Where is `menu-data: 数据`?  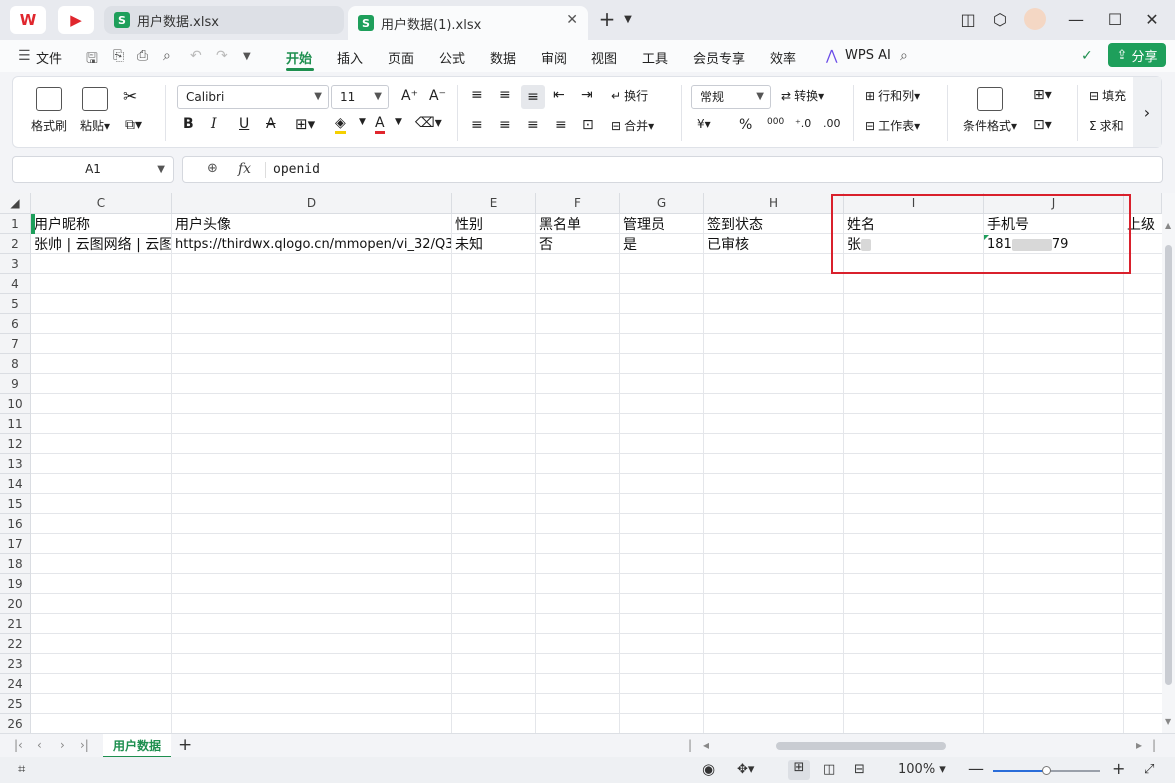
menu-data: 数据 is located at coordinates (503, 57).